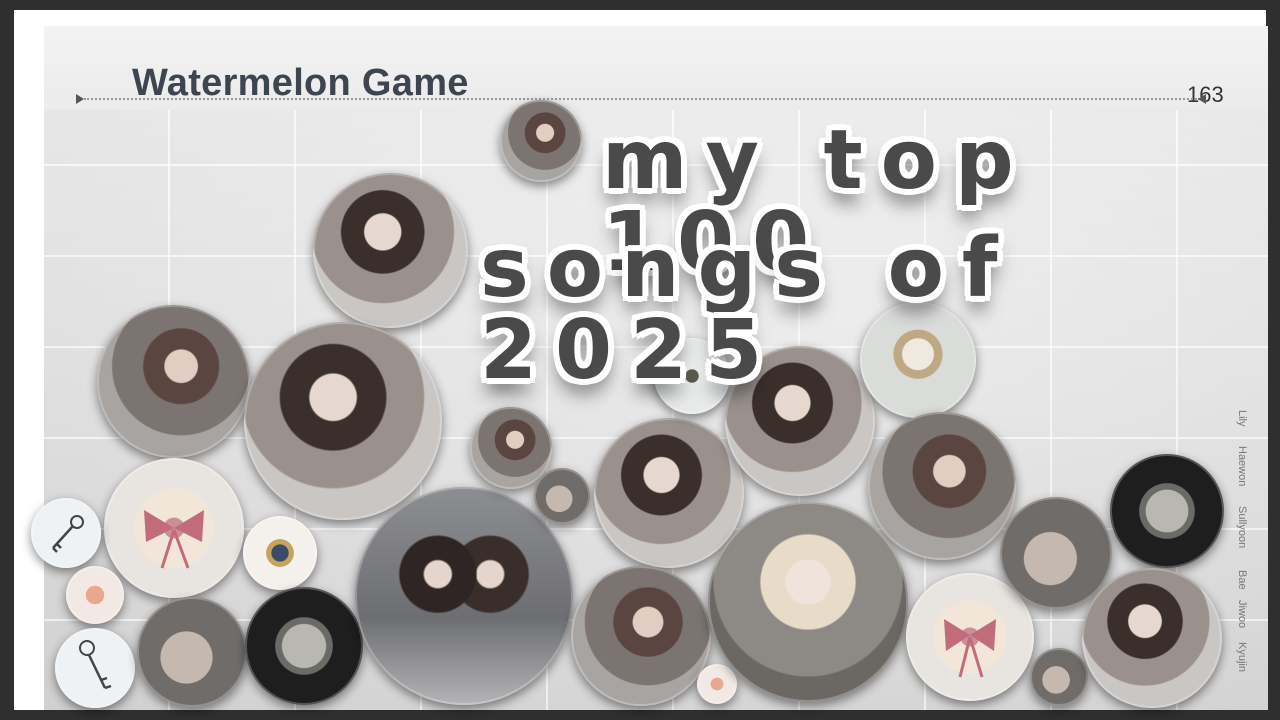  Describe the element at coordinates (1242, 418) in the screenshot. I see `member-name: Lily` at that location.